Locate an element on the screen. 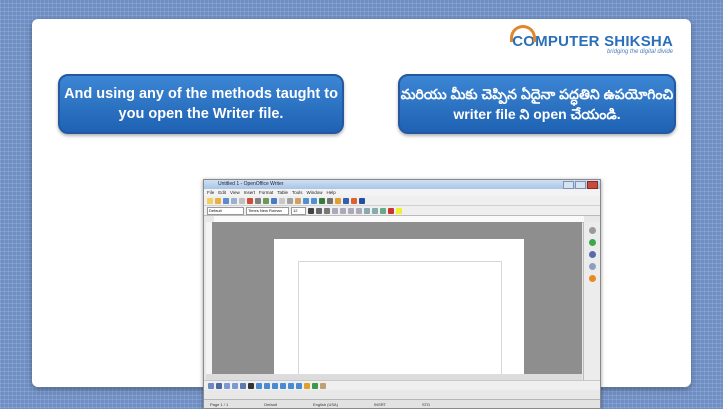  menu-view: View is located at coordinates (235, 192).